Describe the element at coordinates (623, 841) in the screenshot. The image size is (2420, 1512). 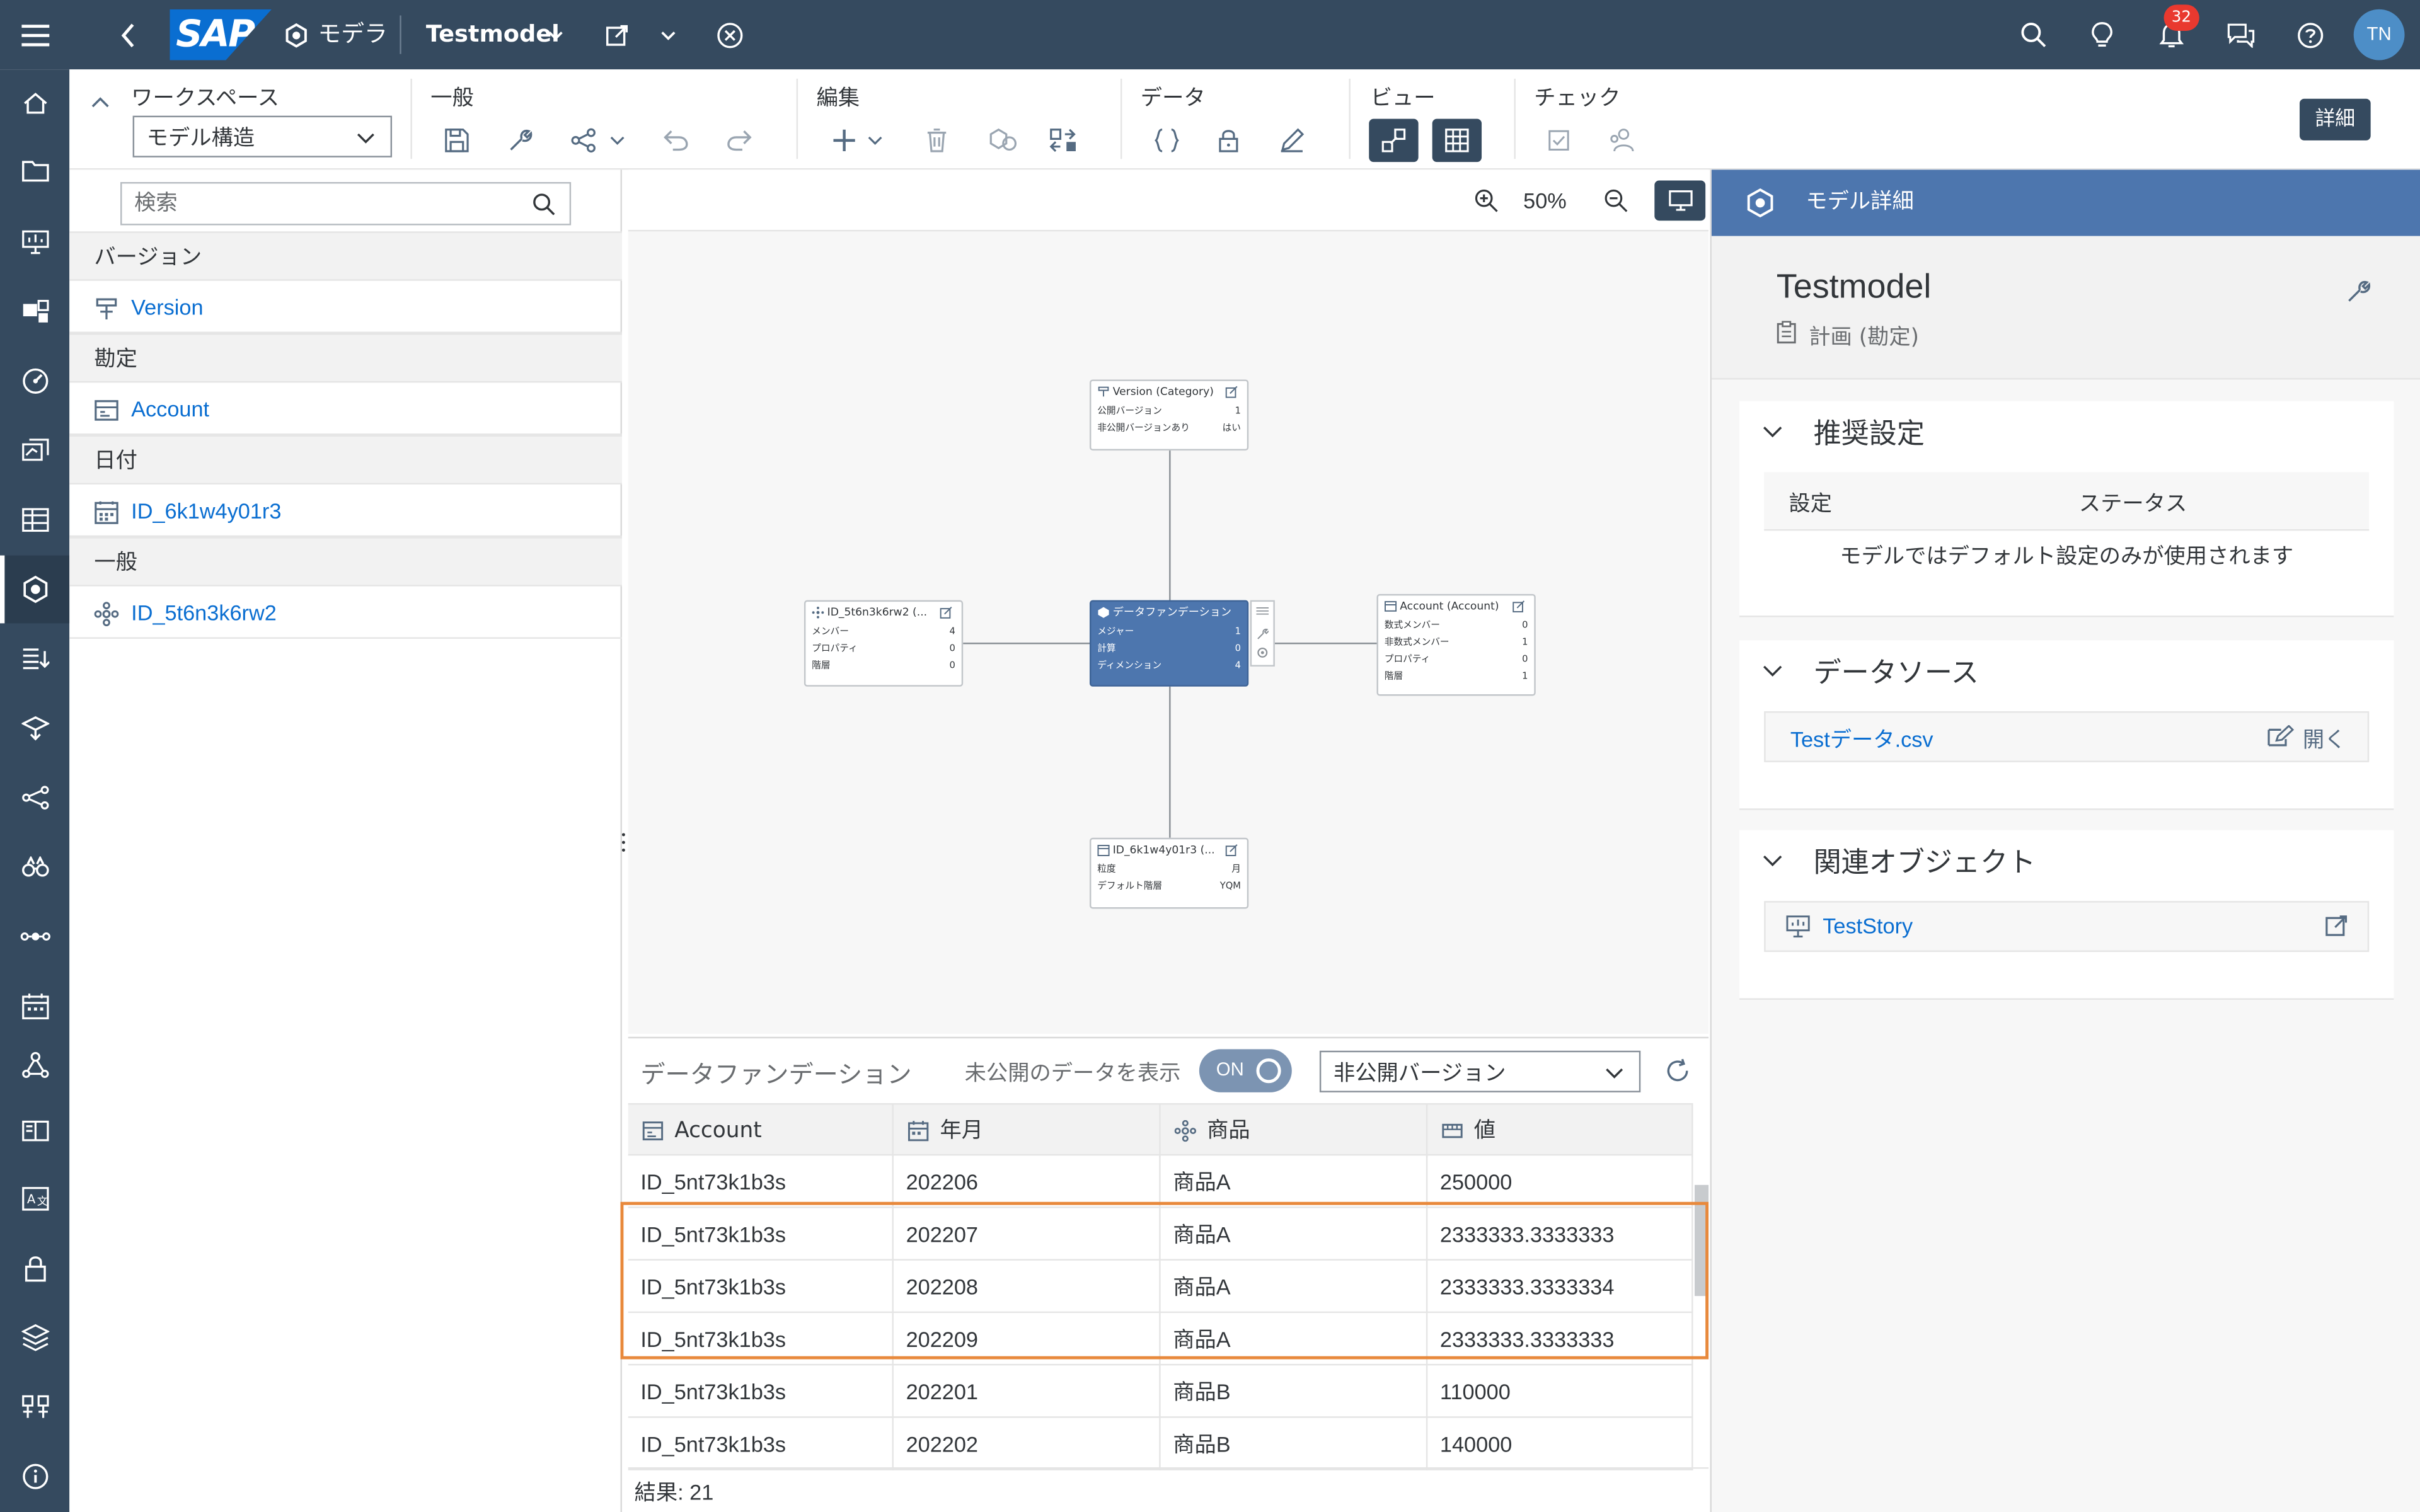
I see `panel-resize-handle` at that location.